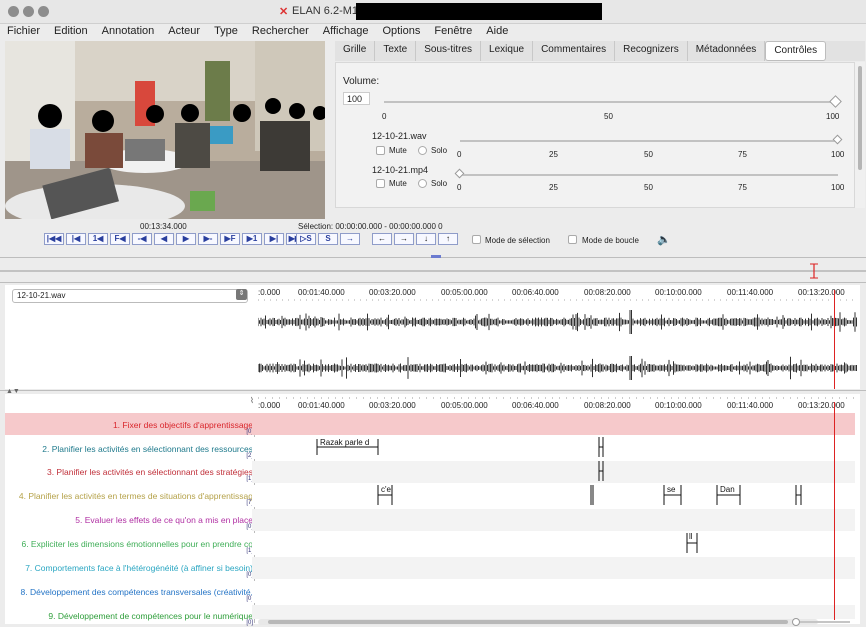 This screenshot has width=866, height=627. Describe the element at coordinates (727, 489) in the screenshot. I see `annotation-label-dan: Dan` at that location.